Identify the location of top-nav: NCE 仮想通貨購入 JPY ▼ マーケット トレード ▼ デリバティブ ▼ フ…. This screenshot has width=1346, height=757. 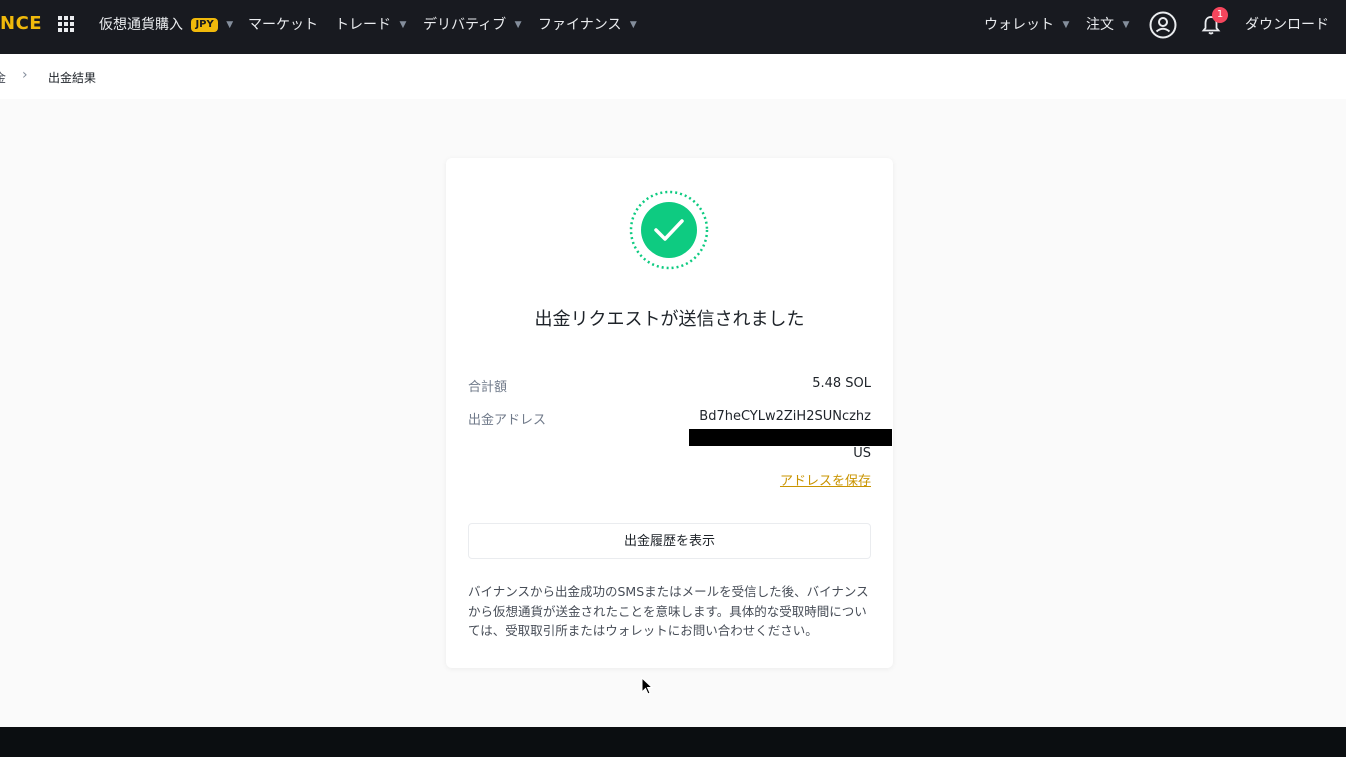
(673, 27).